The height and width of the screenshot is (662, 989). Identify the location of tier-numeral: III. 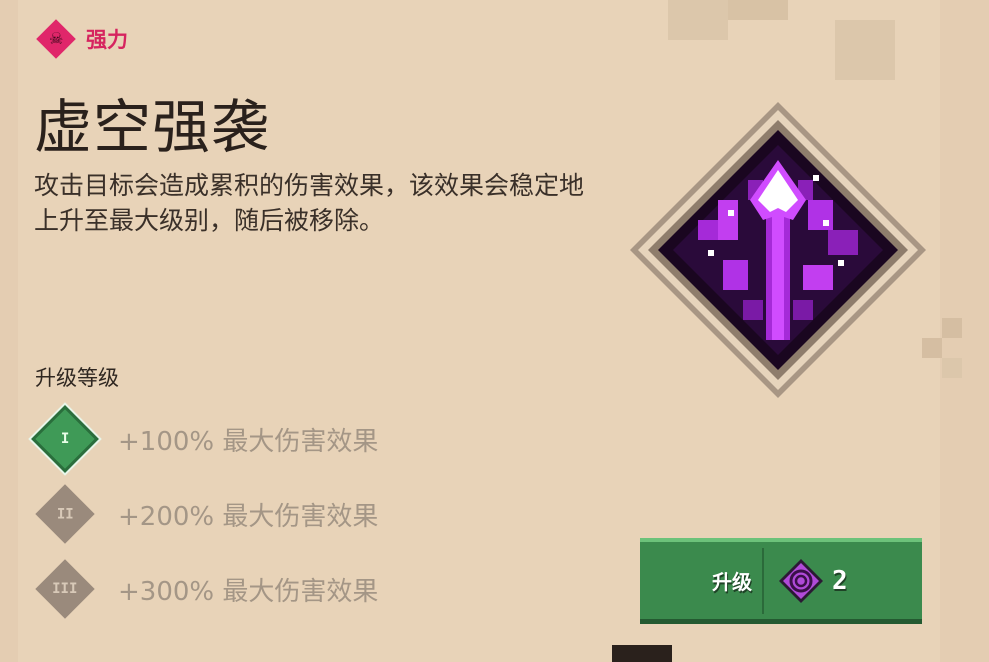
(65, 588).